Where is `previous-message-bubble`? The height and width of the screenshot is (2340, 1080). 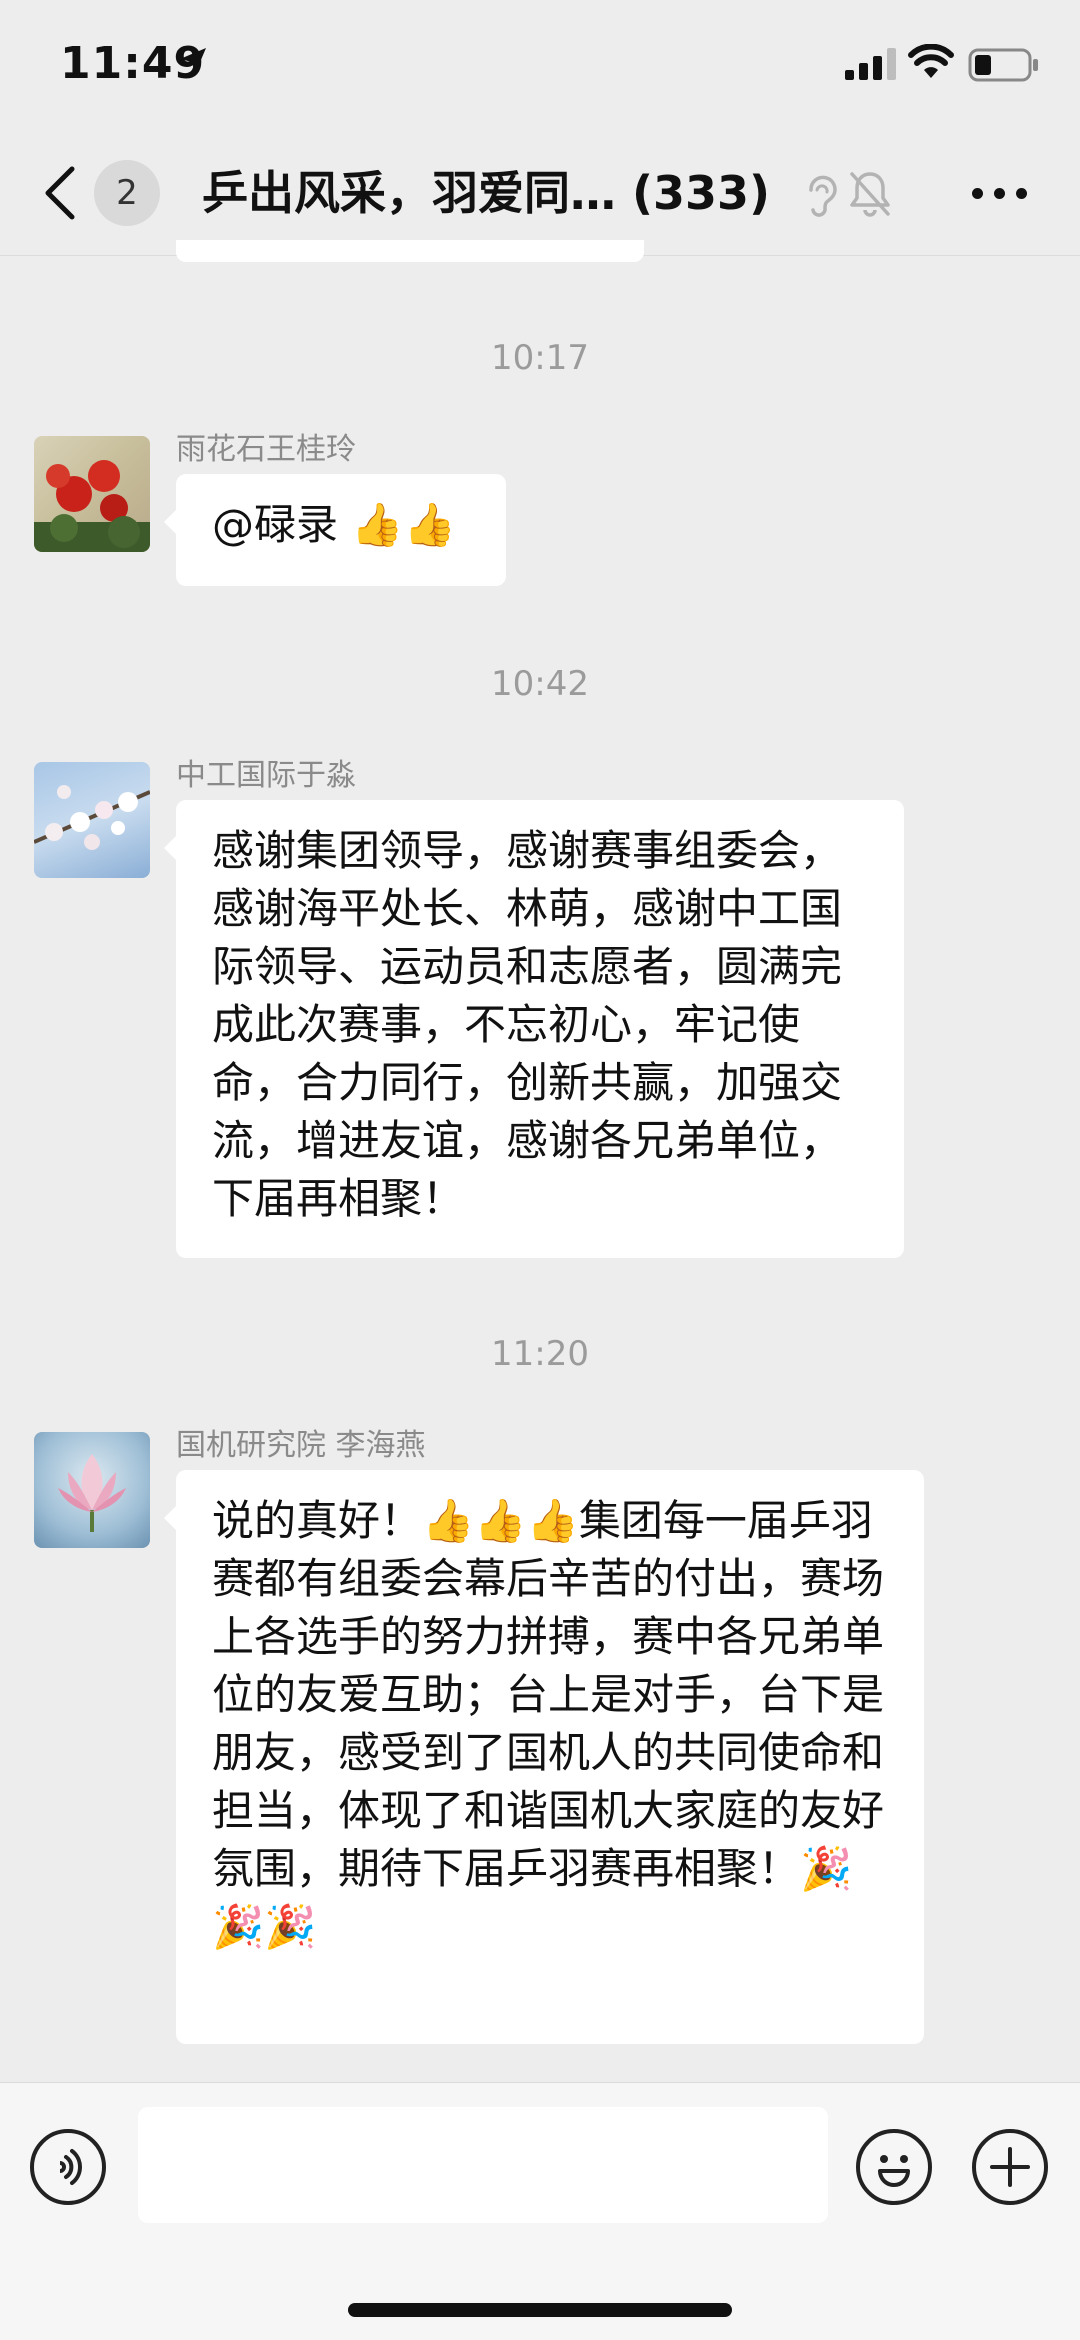
previous-message-bubble is located at coordinates (410, 251).